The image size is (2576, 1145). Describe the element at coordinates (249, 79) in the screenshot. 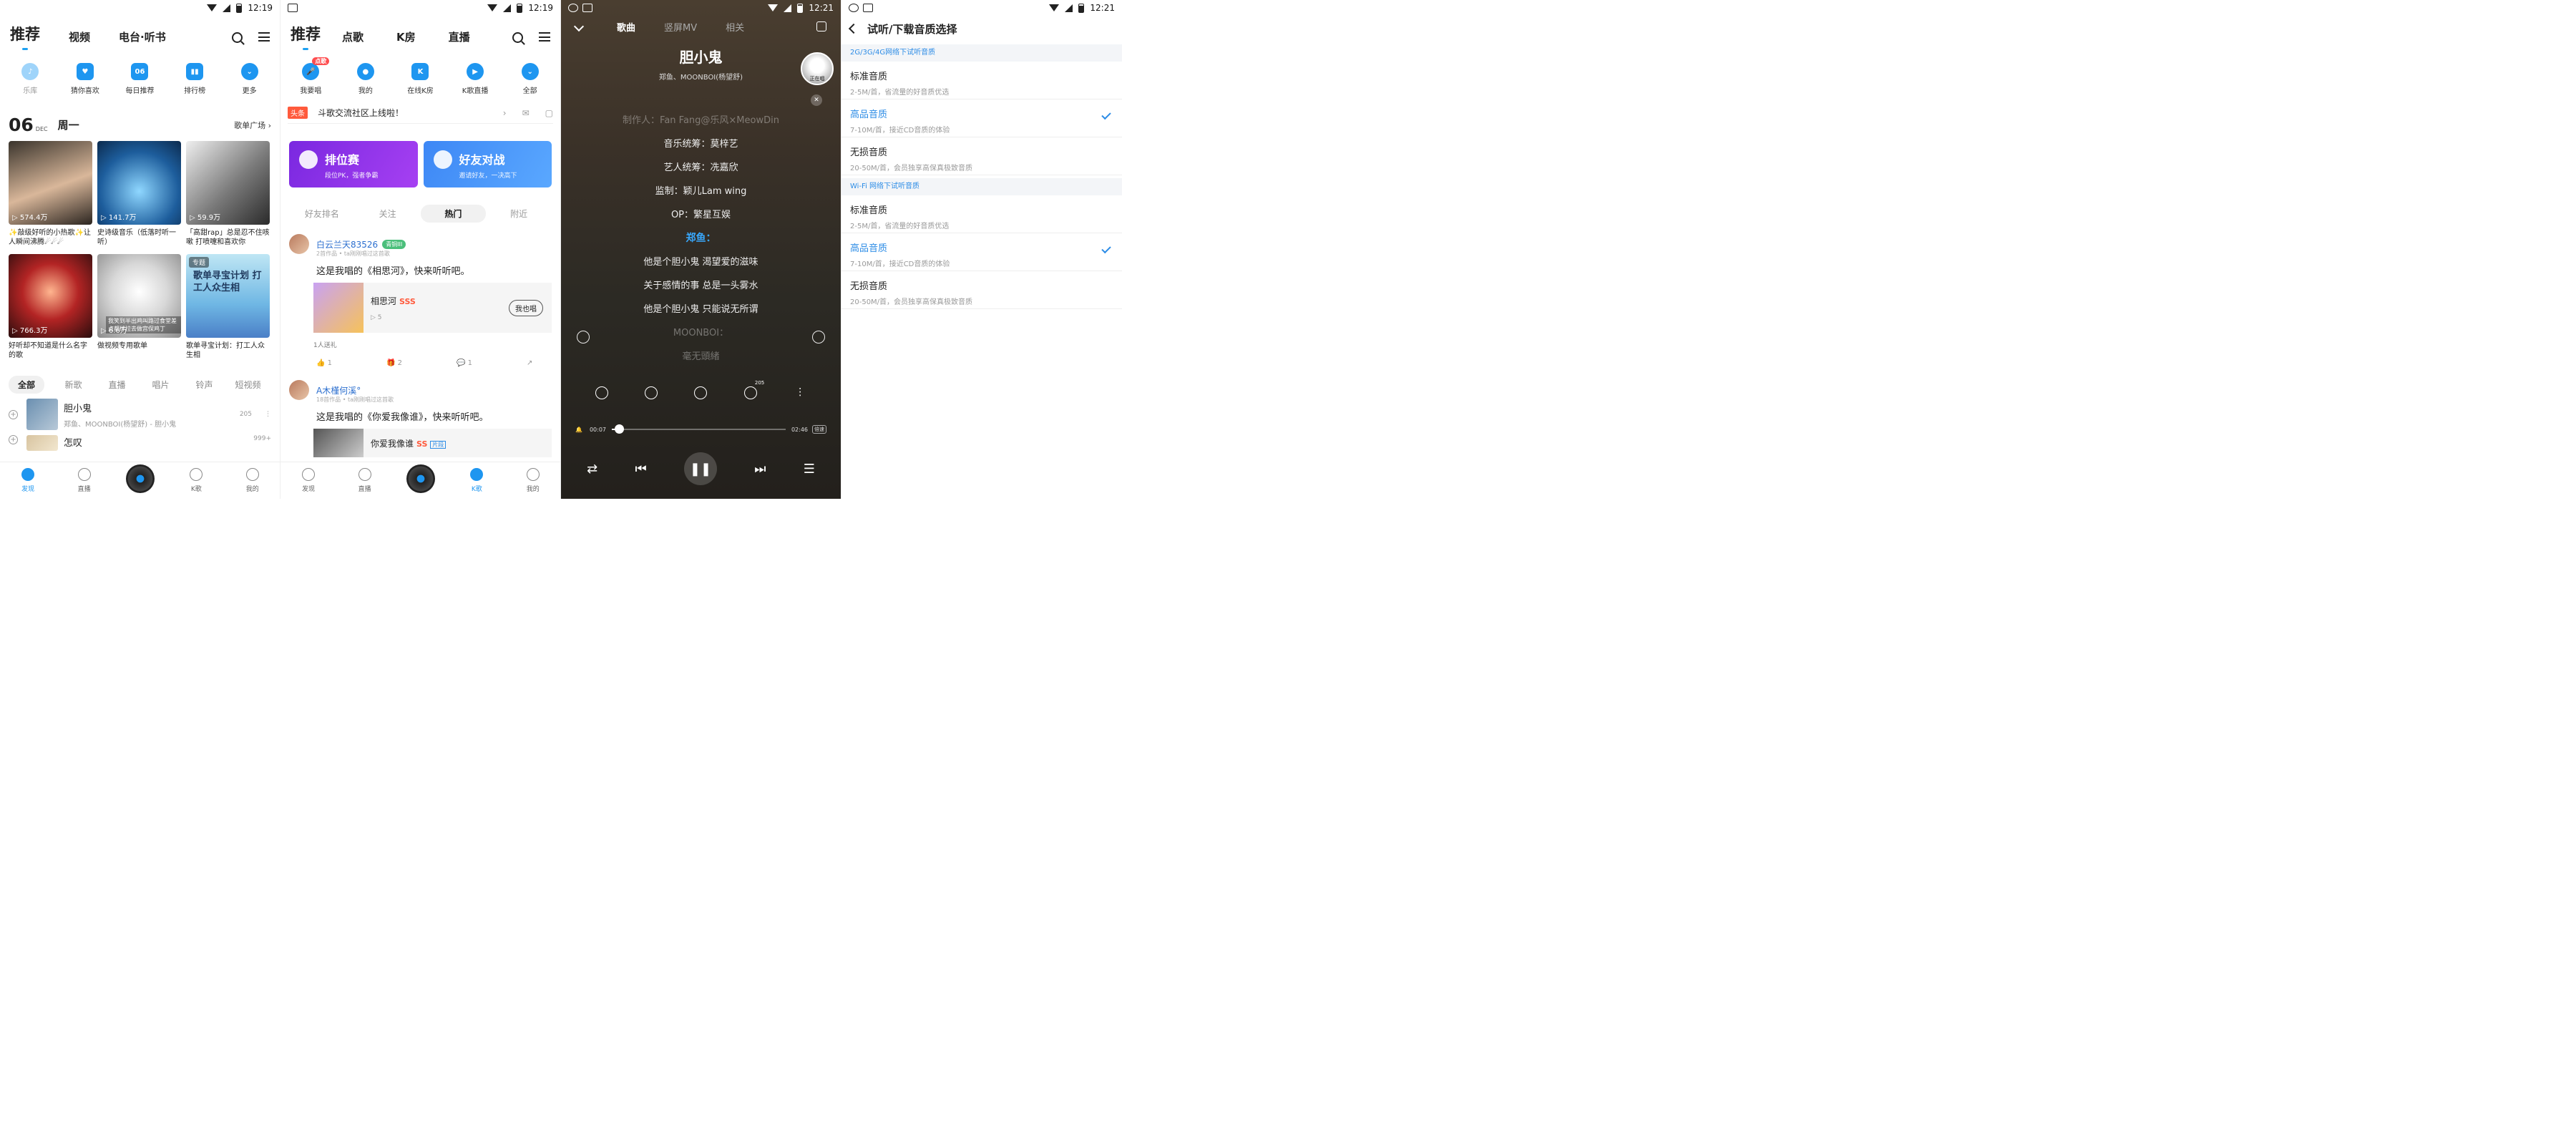

I see `quick-more: ⌄ 更多` at that location.